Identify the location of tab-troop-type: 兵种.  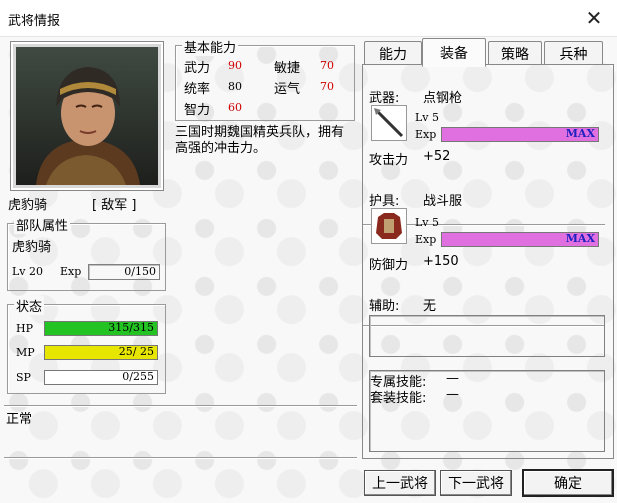
(573, 53).